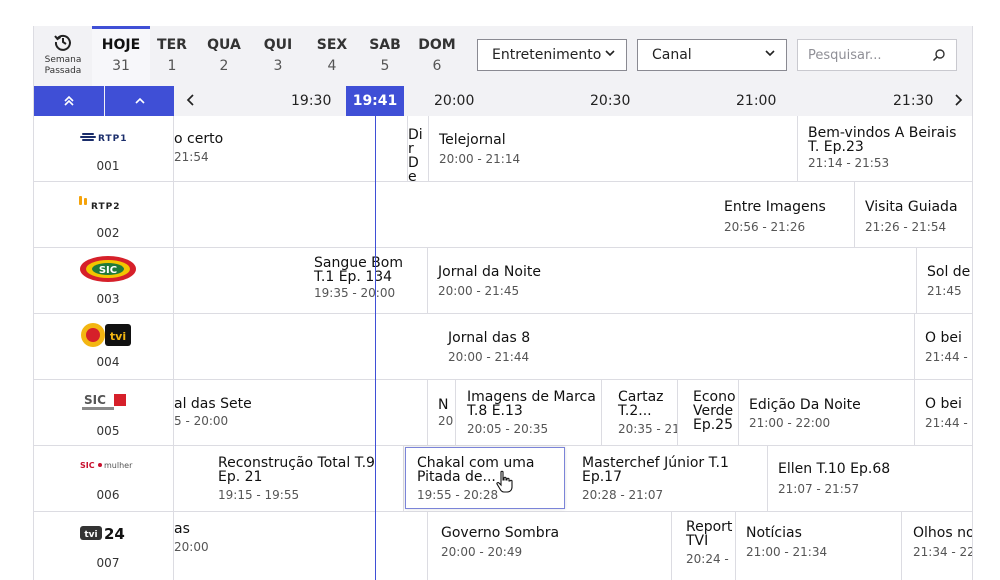 The height and width of the screenshot is (580, 1000). I want to click on channel-number: 003, so click(108, 299).